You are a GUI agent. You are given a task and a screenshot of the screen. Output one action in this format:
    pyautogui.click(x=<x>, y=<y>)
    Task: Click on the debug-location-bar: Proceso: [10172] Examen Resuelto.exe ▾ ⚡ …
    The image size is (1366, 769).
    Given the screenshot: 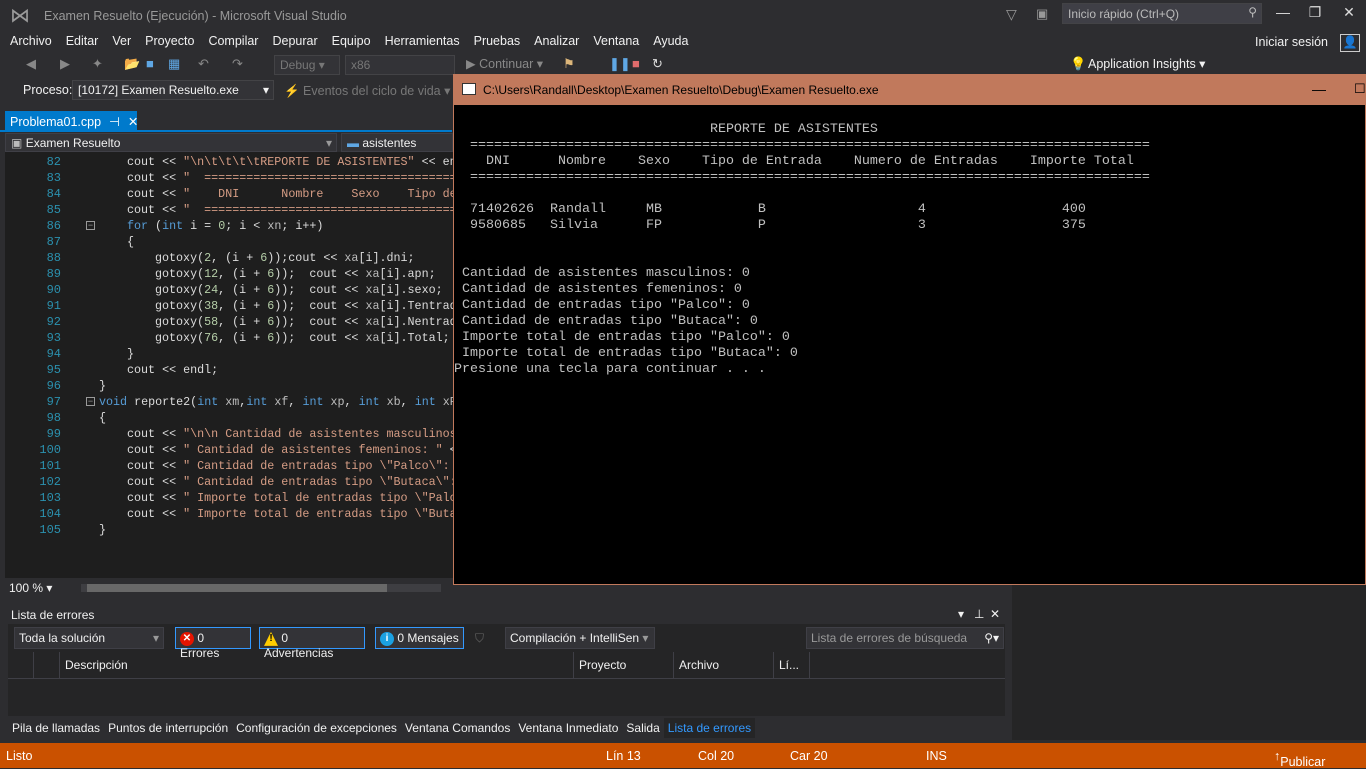 What is the action you would take?
    pyautogui.click(x=230, y=91)
    